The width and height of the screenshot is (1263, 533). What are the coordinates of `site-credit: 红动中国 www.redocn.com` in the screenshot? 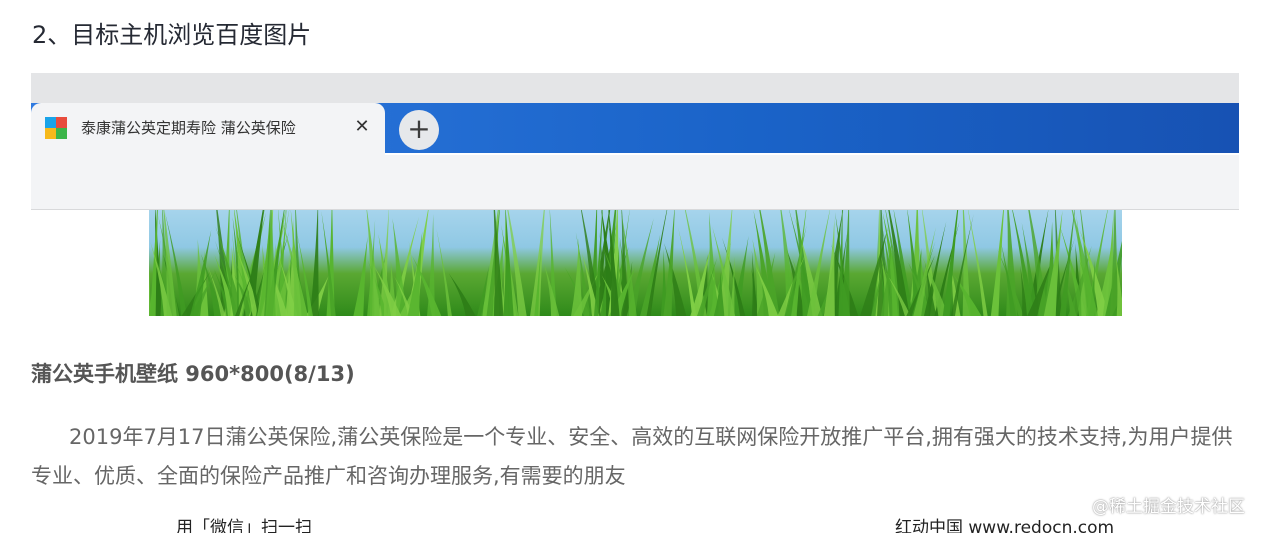 It's located at (1005, 525).